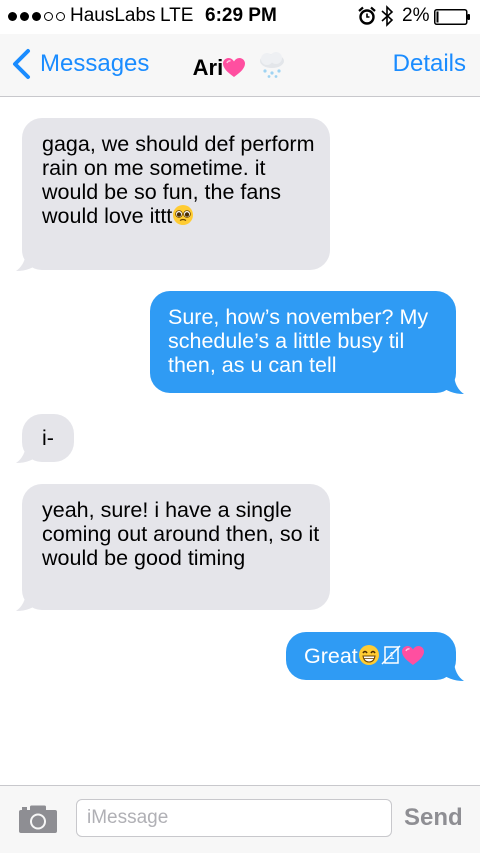  What do you see at coordinates (433, 818) in the screenshot?
I see `send-button: Send` at bounding box center [433, 818].